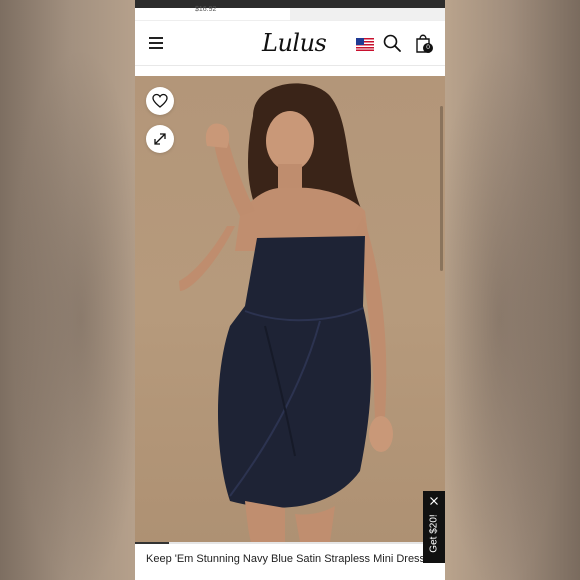 The width and height of the screenshot is (580, 580). What do you see at coordinates (290, 543) in the screenshot?
I see `gallery-progress-bar` at bounding box center [290, 543].